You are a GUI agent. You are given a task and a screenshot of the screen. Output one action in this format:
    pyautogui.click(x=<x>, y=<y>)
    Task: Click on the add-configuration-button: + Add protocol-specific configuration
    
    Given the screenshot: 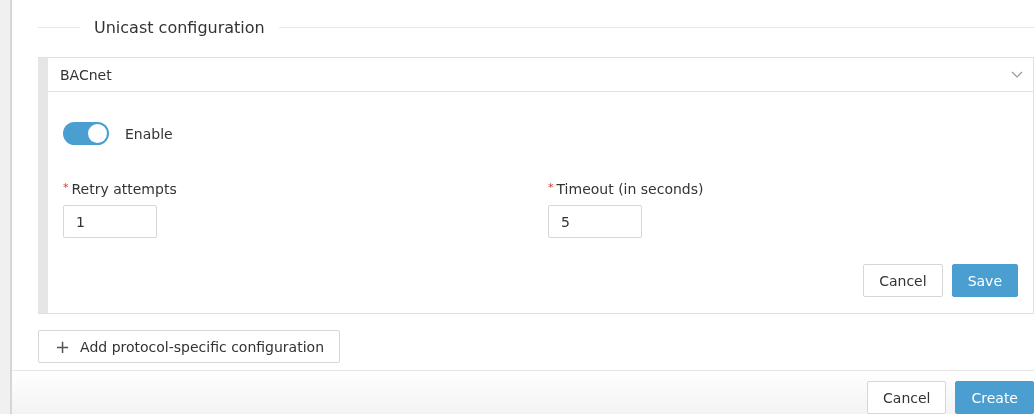 What is the action you would take?
    pyautogui.click(x=189, y=346)
    